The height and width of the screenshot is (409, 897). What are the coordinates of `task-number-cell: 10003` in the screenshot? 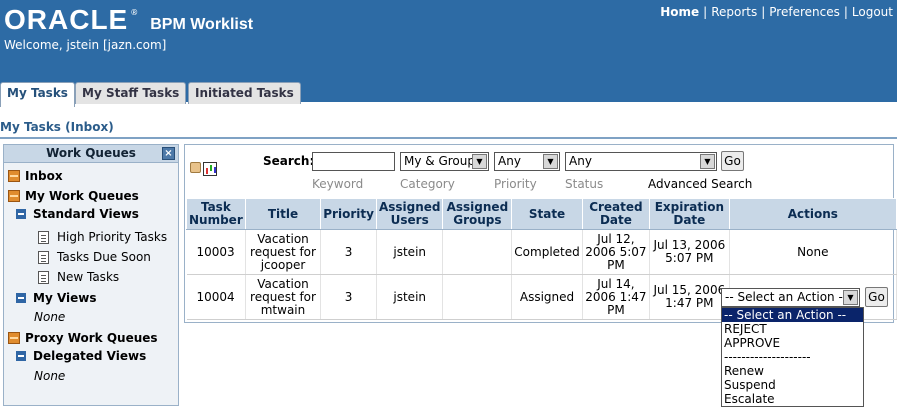 It's located at (216, 252).